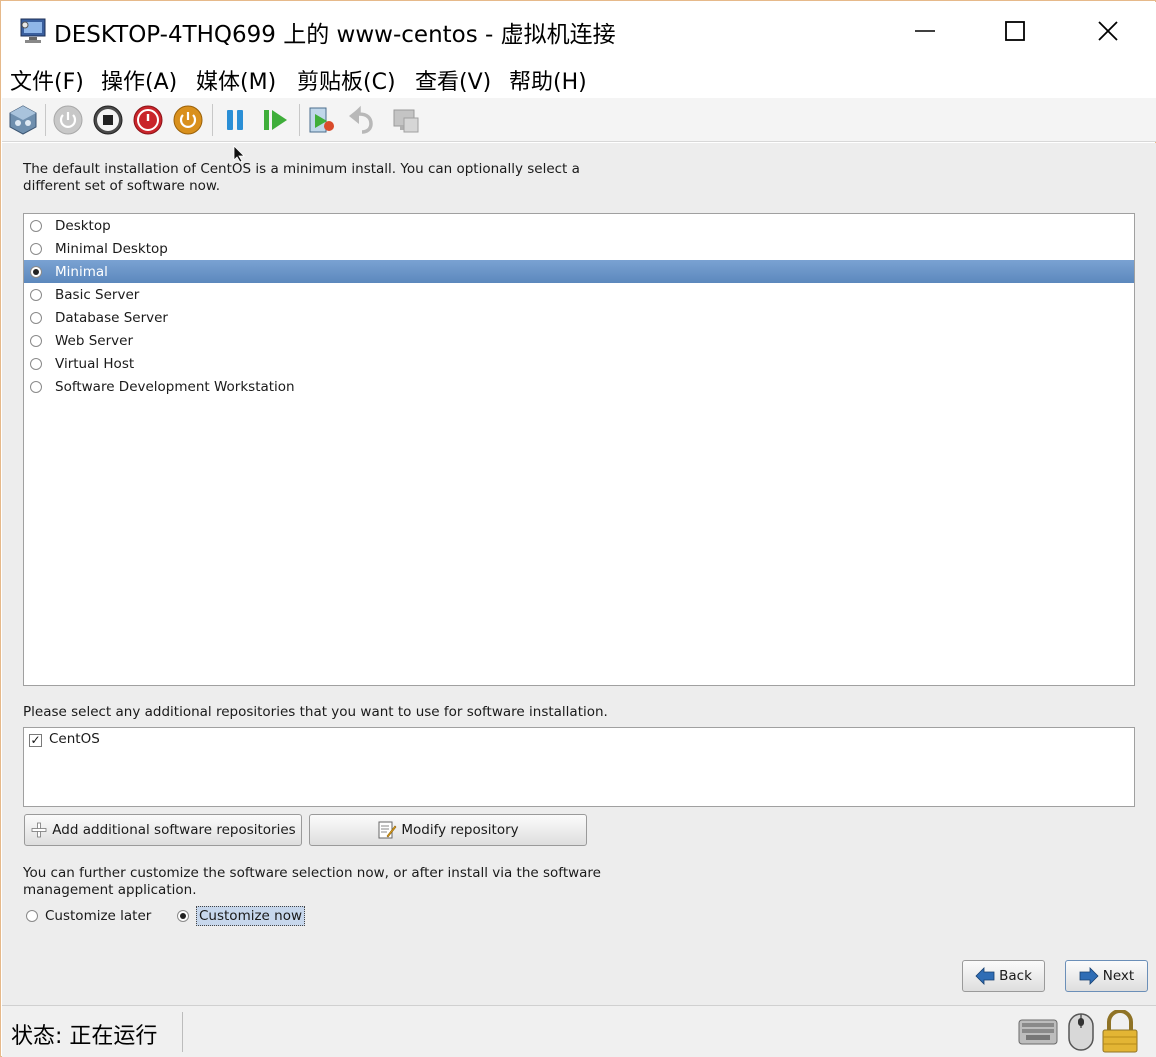  What do you see at coordinates (346, 80) in the screenshot?
I see `menu-clipboard: 剪贴板(C)` at bounding box center [346, 80].